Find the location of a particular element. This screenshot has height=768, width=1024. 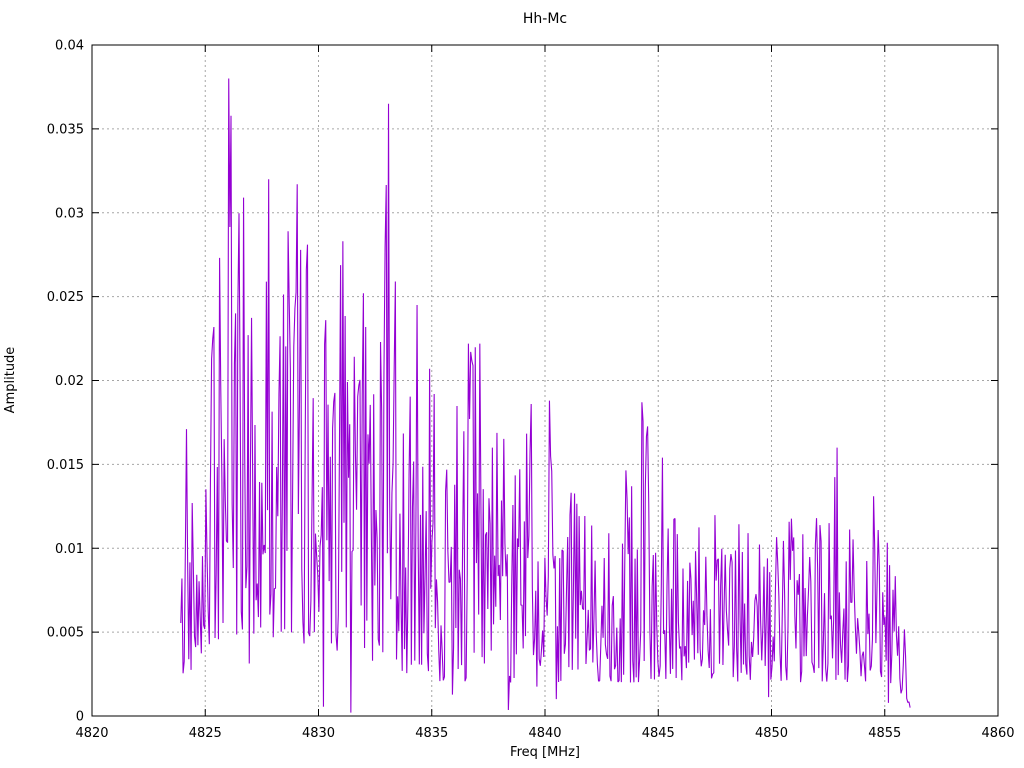

chart-title: Hh-Mc is located at coordinates (545, 19).